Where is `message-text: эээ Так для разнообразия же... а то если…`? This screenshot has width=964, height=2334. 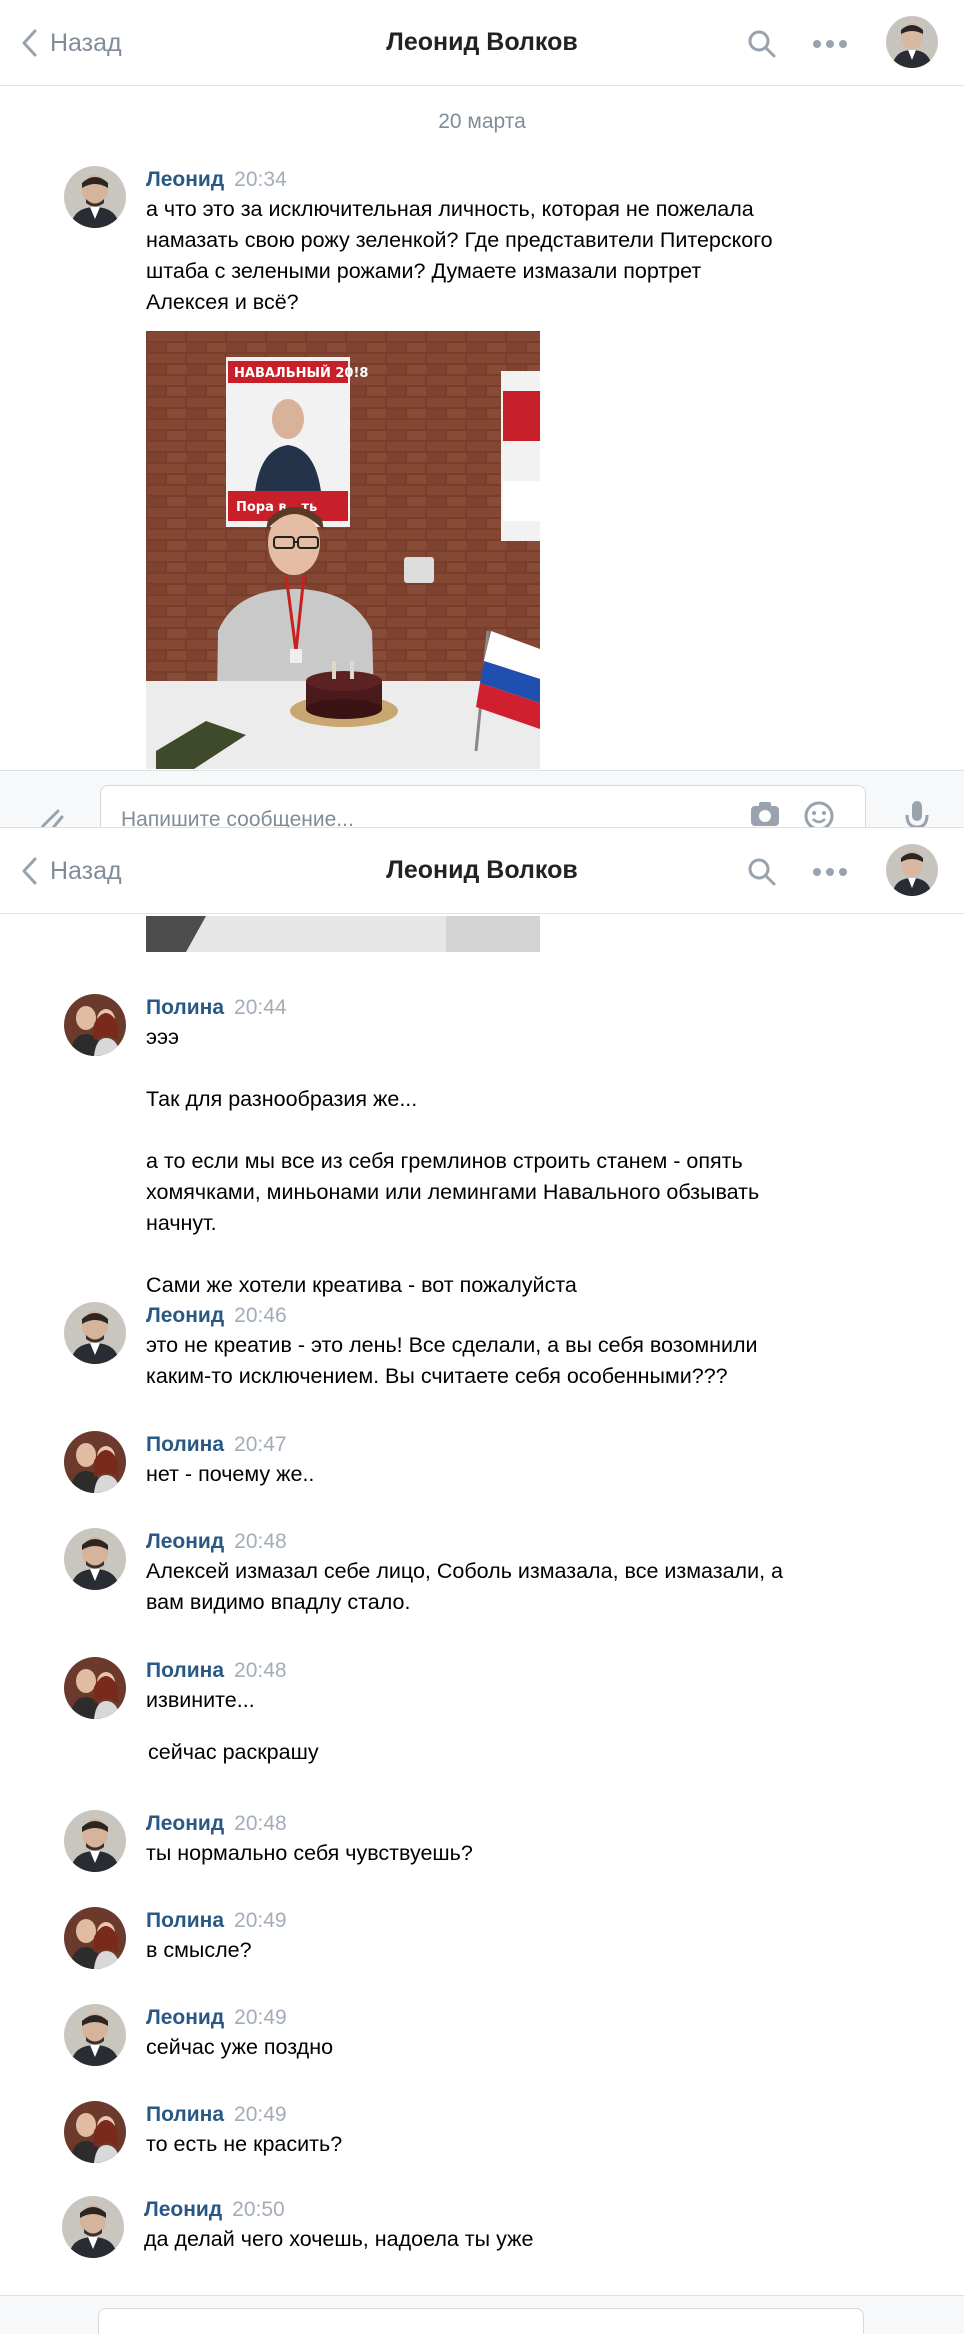
message-text: эээ Так для разнообразия же... а то если… is located at coordinates (453, 1161).